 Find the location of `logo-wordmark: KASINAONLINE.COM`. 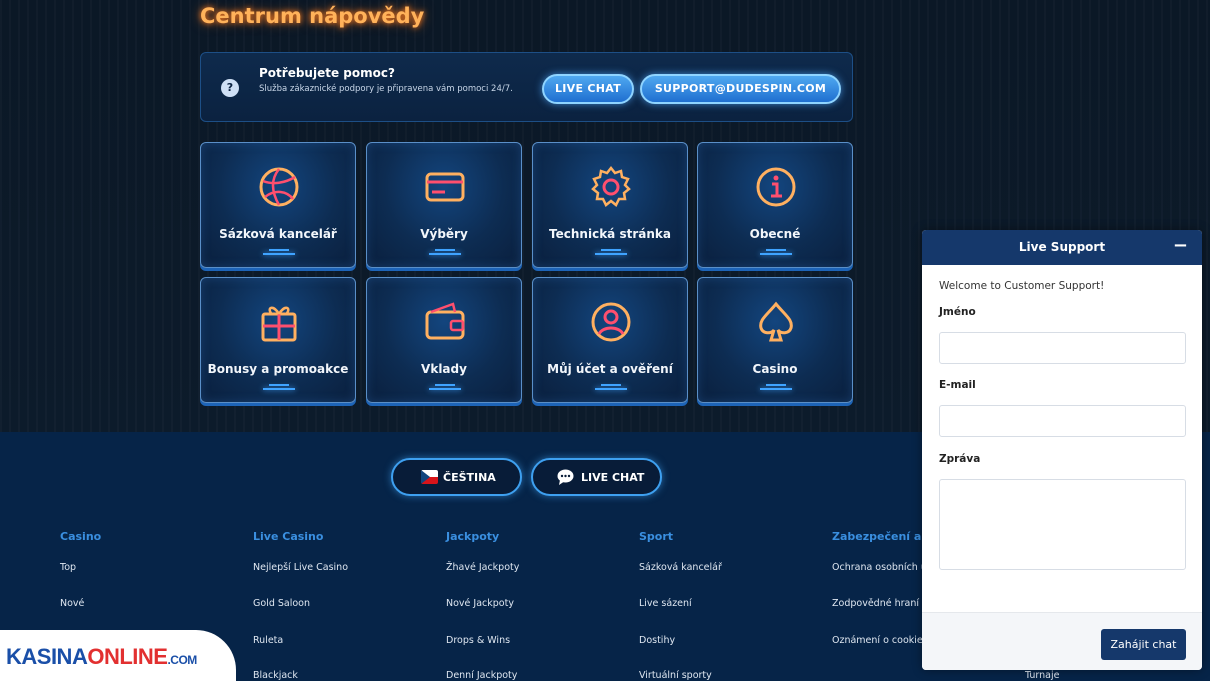

logo-wordmark: KASINAONLINE.COM is located at coordinates (101, 656).